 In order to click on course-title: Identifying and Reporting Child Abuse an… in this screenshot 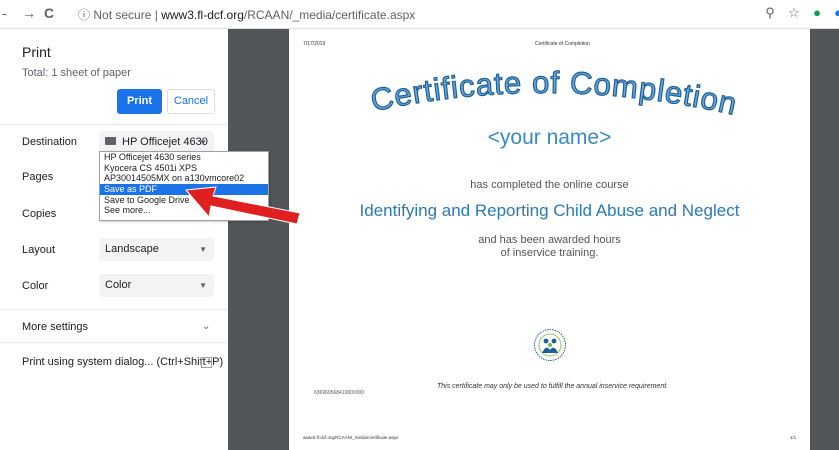, I will do `click(549, 210)`.